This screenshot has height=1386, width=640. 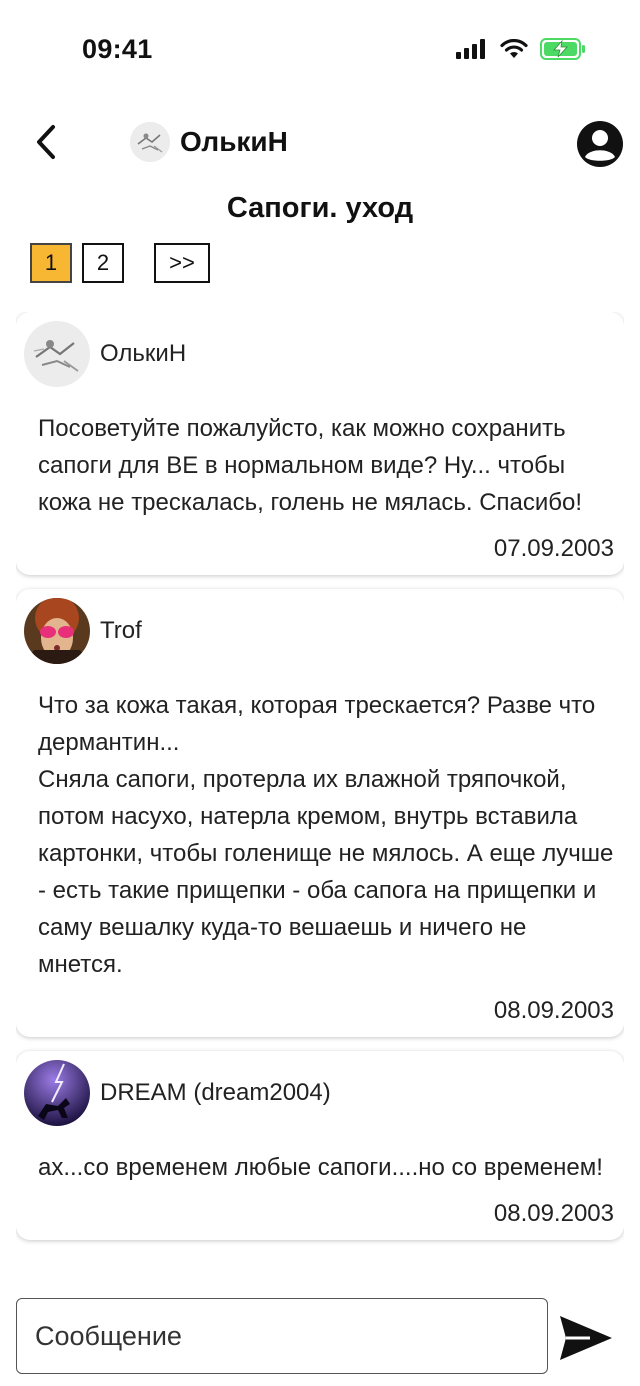 What do you see at coordinates (121, 631) in the screenshot?
I see `post-author-name: Trof` at bounding box center [121, 631].